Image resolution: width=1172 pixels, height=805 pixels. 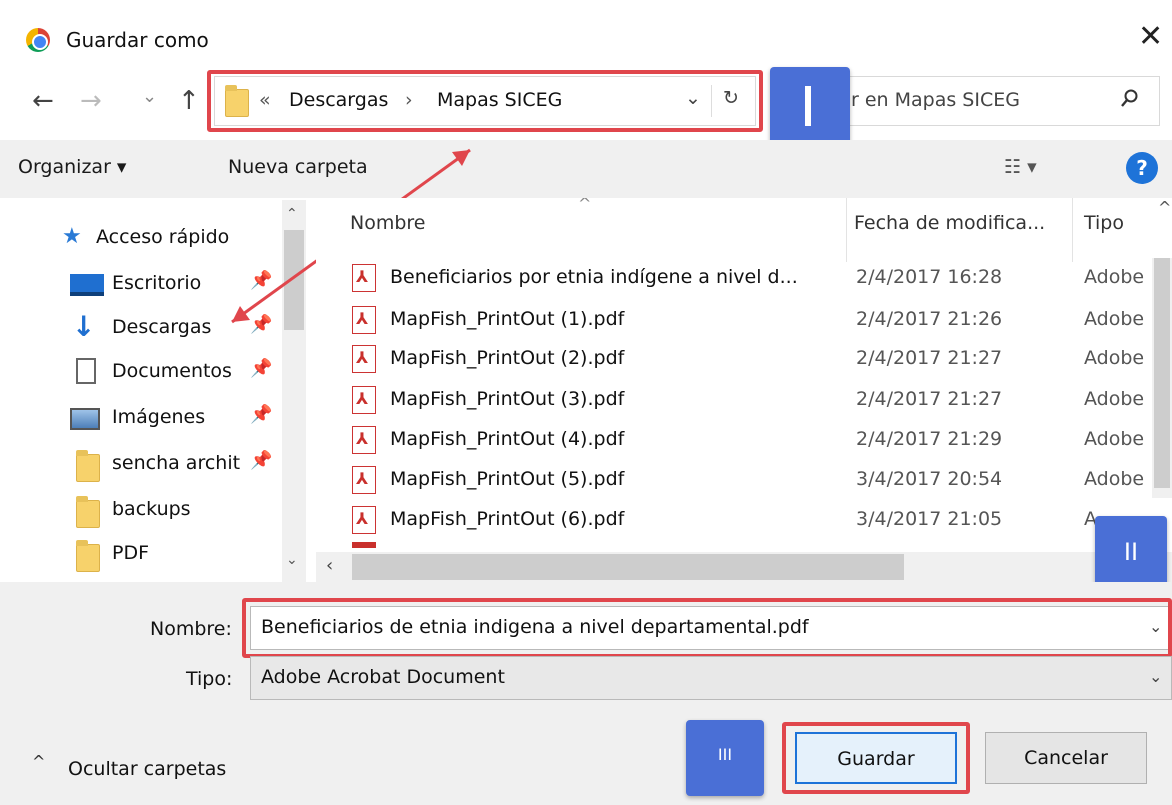 What do you see at coordinates (43, 101) in the screenshot?
I see `back-arrow-icon: ←` at bounding box center [43, 101].